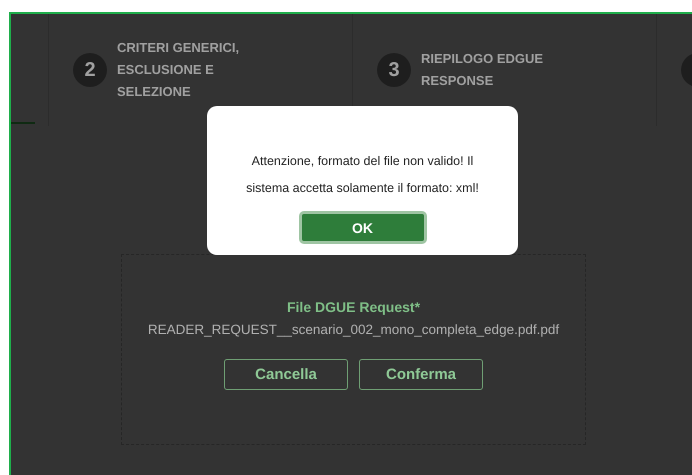 The image size is (692, 475). What do you see at coordinates (362, 227) in the screenshot?
I see `ok-button: OK` at bounding box center [362, 227].